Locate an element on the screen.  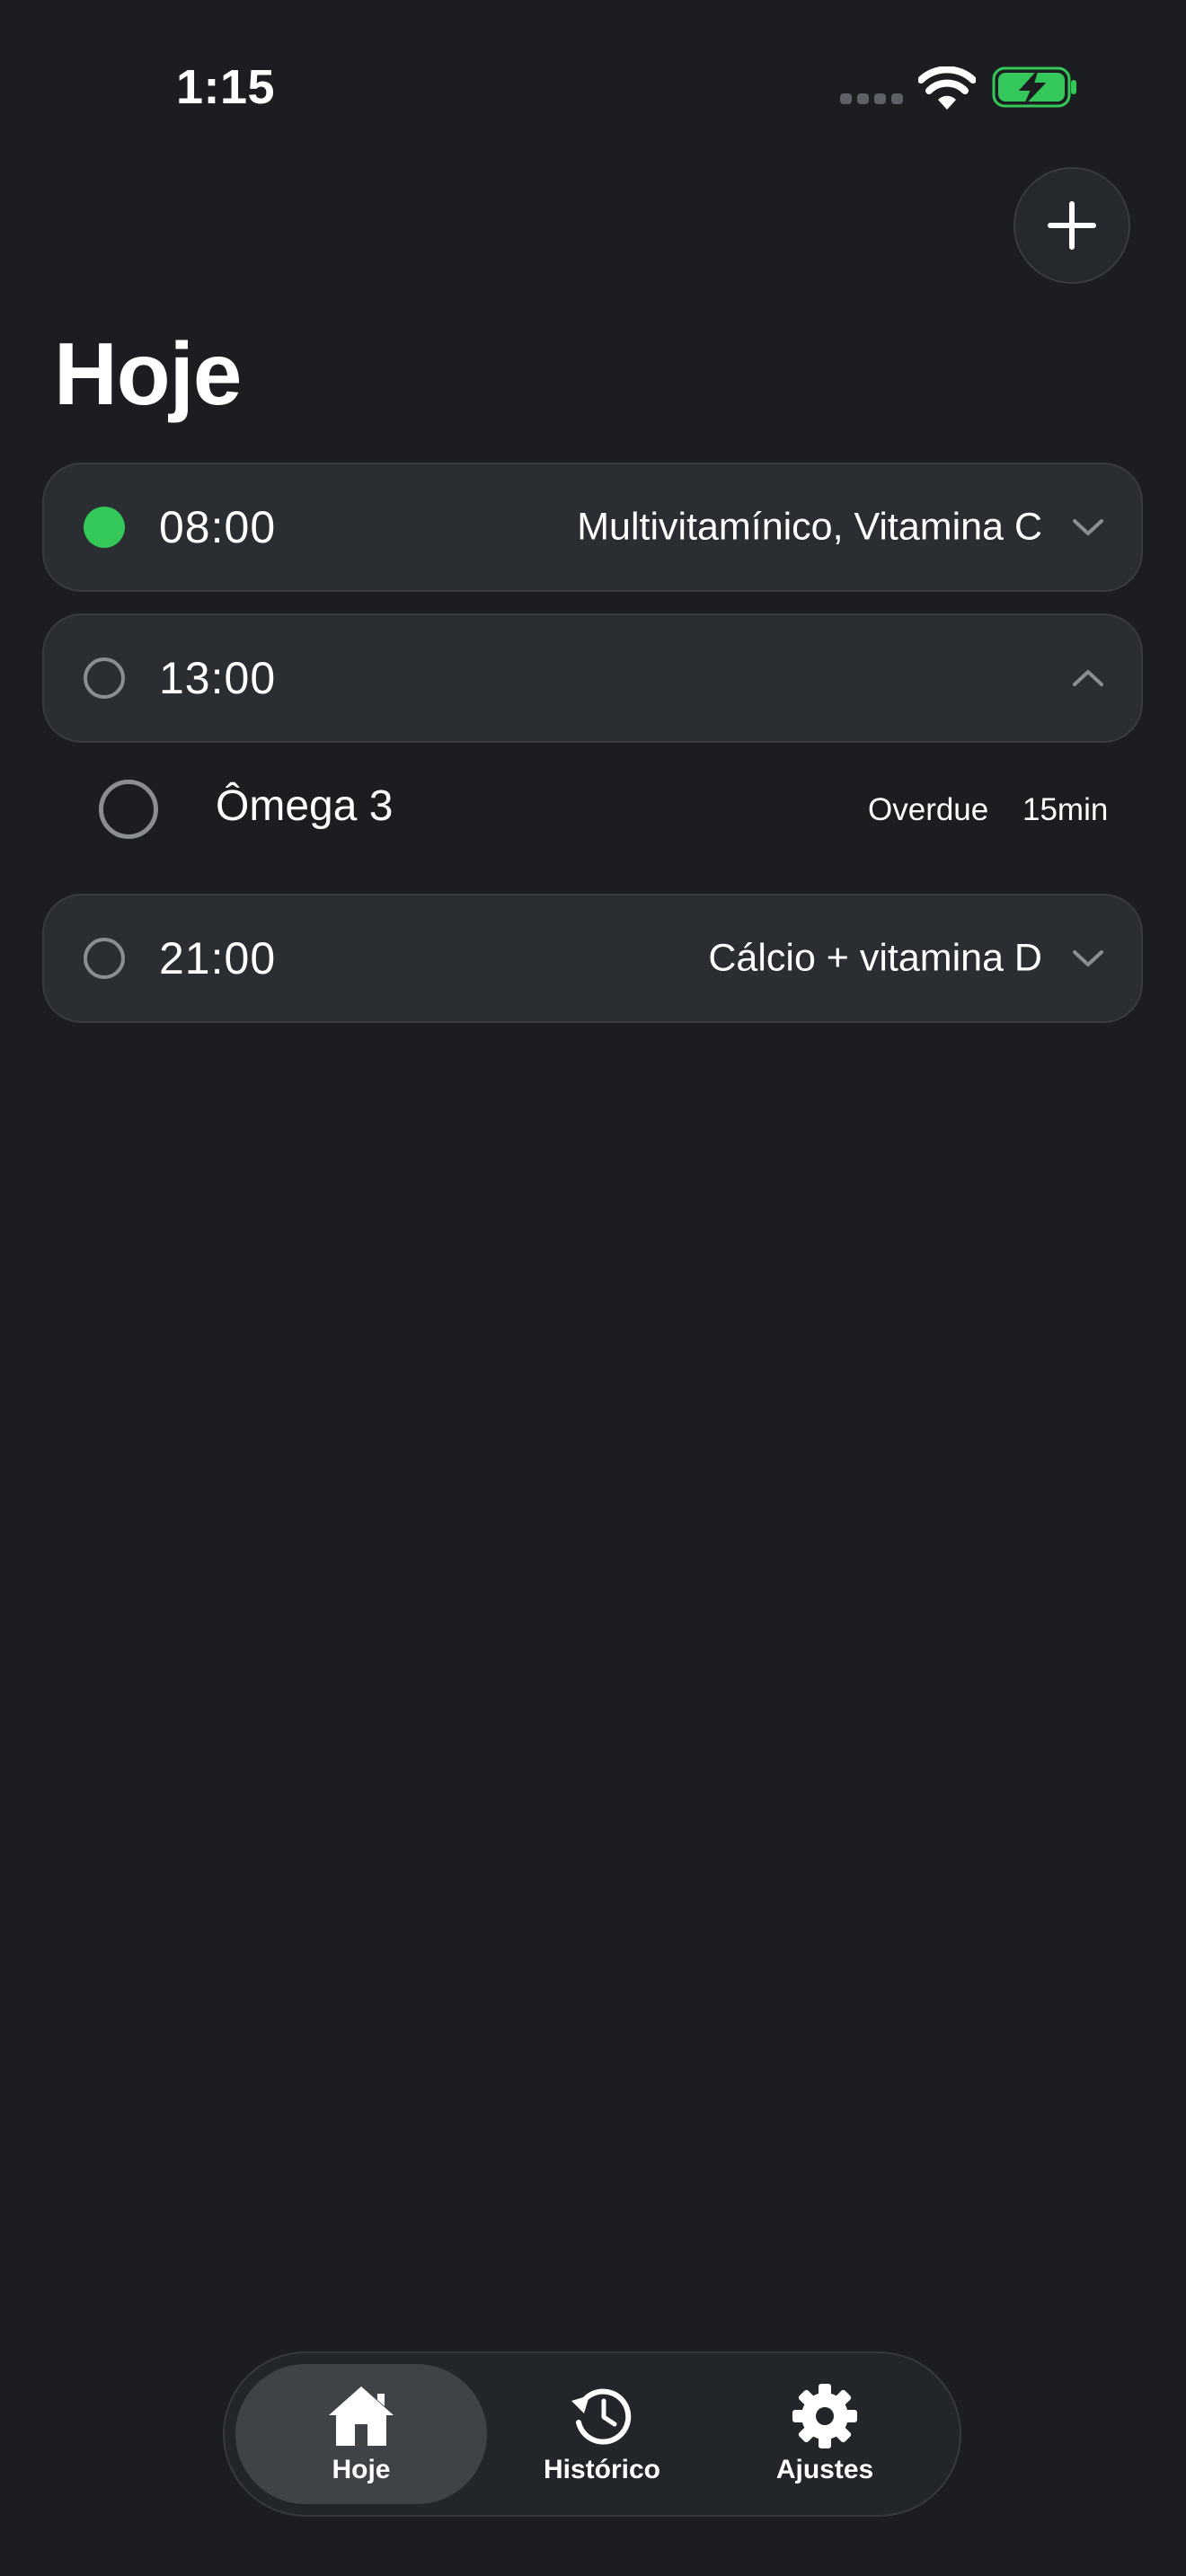
add-button is located at coordinates (1071, 225).